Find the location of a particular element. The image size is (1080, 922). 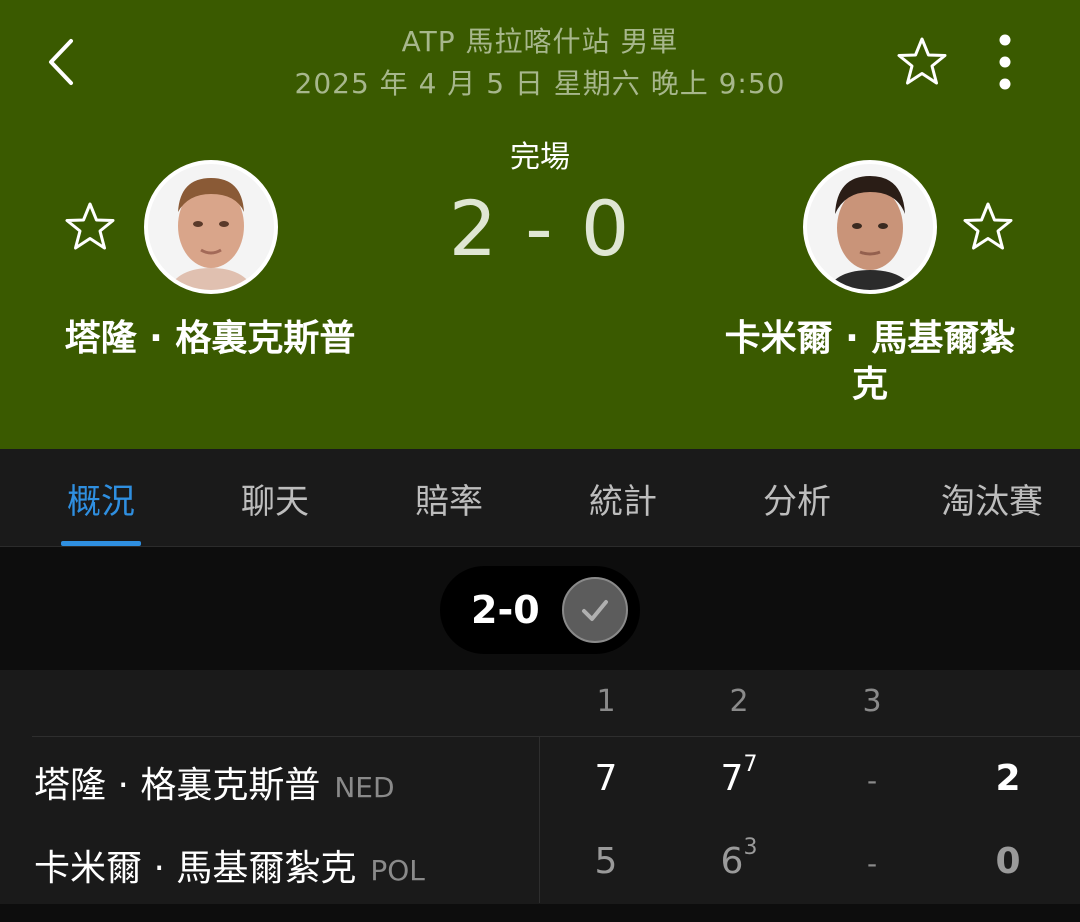

scoreboard-row-home-name: 塔隆 · 格裏克斯普 NED is located at coordinates (214, 782).